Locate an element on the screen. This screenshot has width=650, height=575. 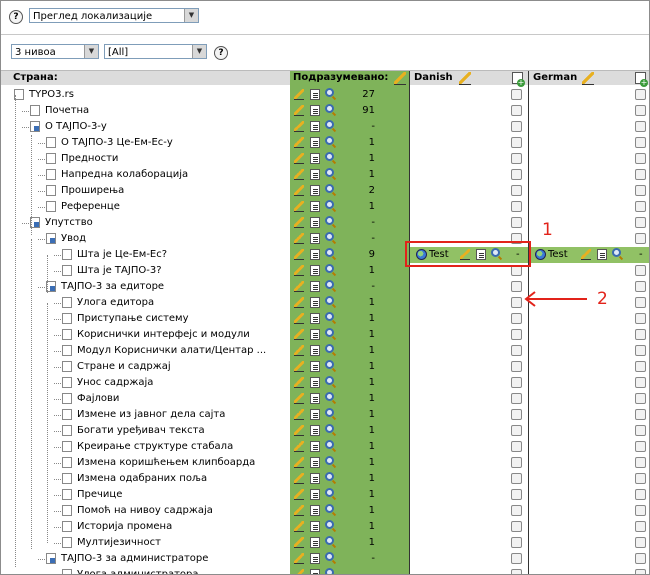
page-title: Шта је Це-Ем-Ес? is located at coordinates (122, 255).